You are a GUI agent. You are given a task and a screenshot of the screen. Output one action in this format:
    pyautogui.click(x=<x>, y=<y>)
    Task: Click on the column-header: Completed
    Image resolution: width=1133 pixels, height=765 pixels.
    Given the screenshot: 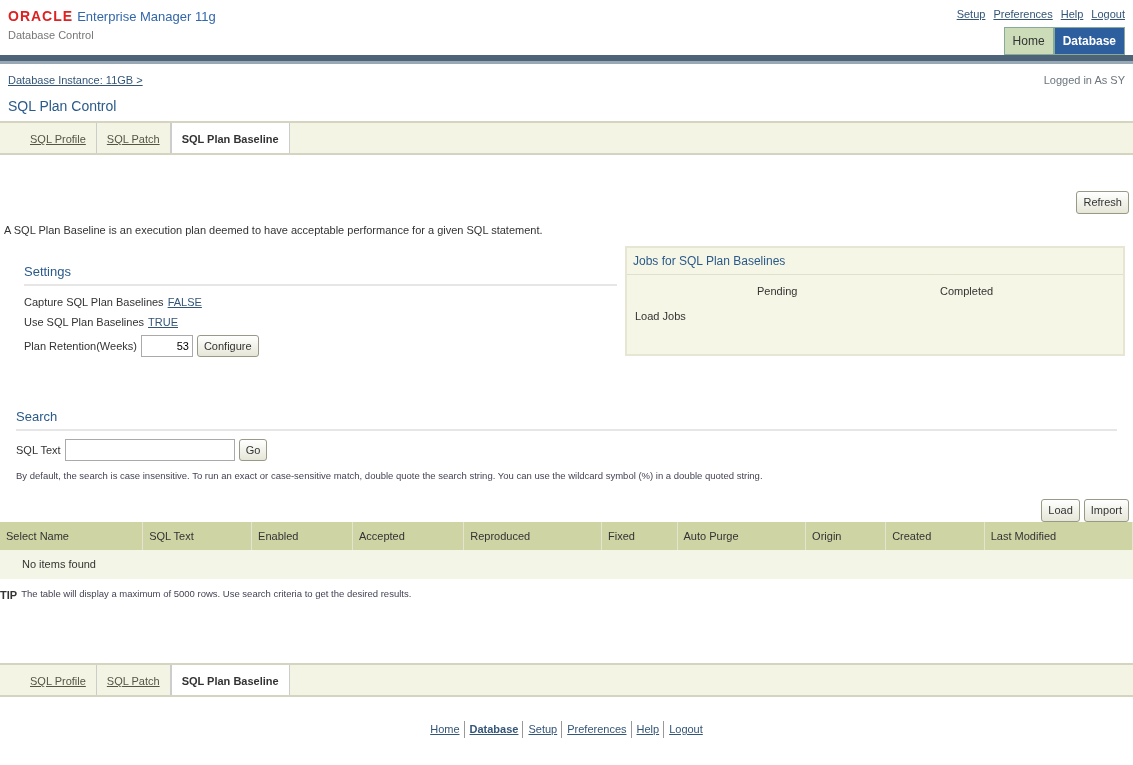 What is the action you would take?
    pyautogui.click(x=967, y=291)
    